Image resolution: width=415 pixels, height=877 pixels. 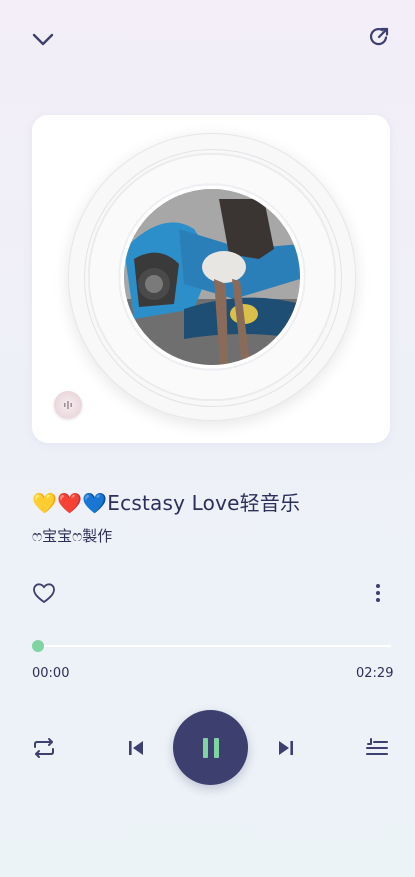 I want to click on current-time: 00:00, so click(x=51, y=673).